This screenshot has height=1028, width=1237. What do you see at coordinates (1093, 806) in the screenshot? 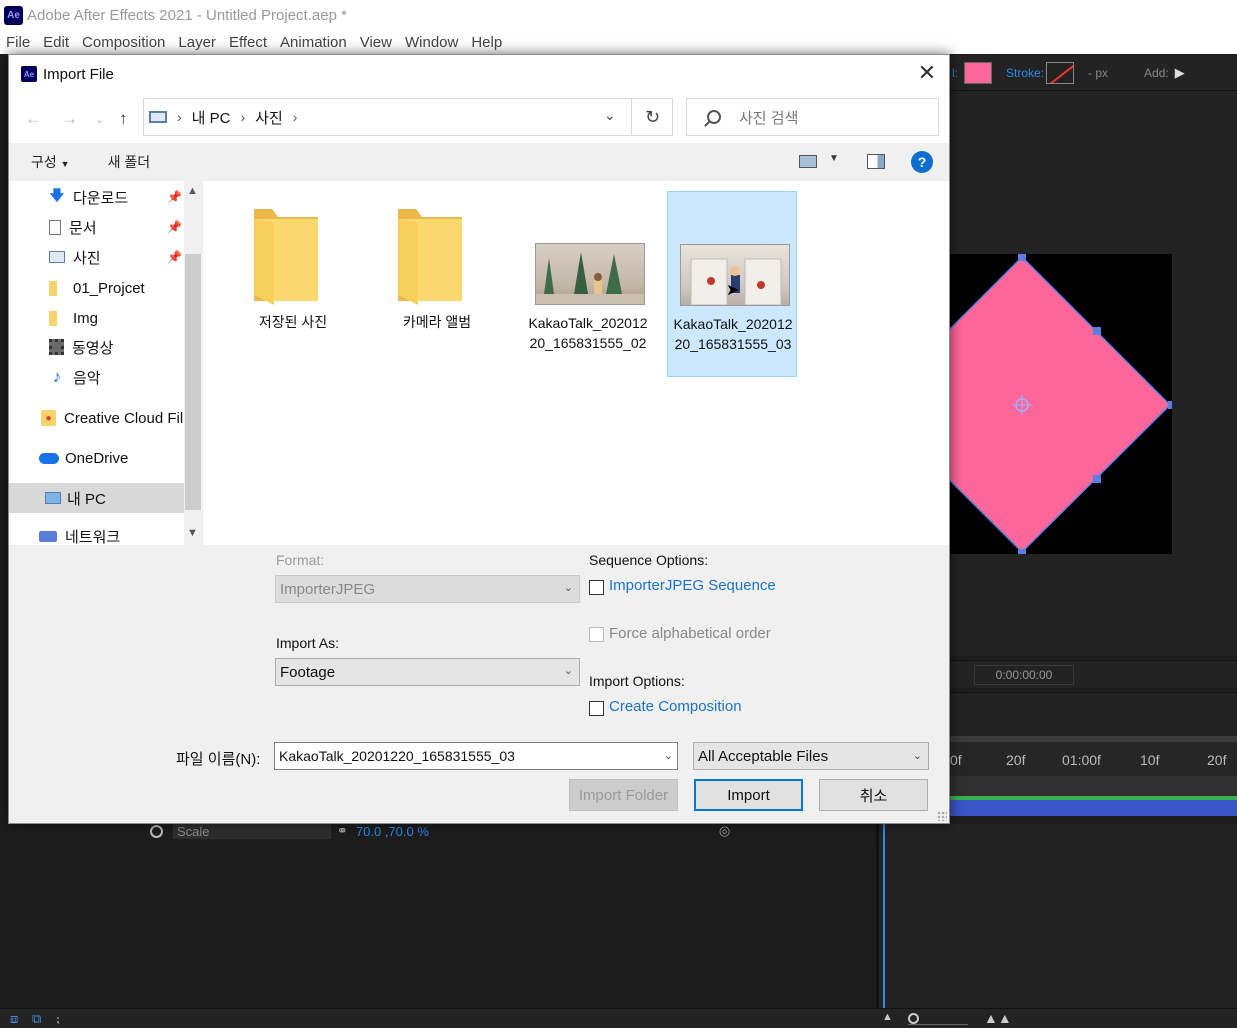
I see `layer-duration-bar` at bounding box center [1093, 806].